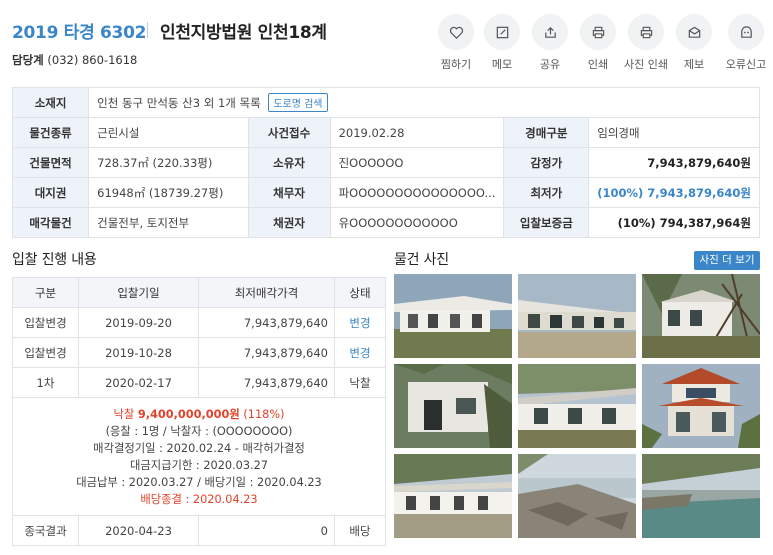  I want to click on table-row: 1차 2020-02-17 7,943,879,640 낙찰, so click(199, 382).